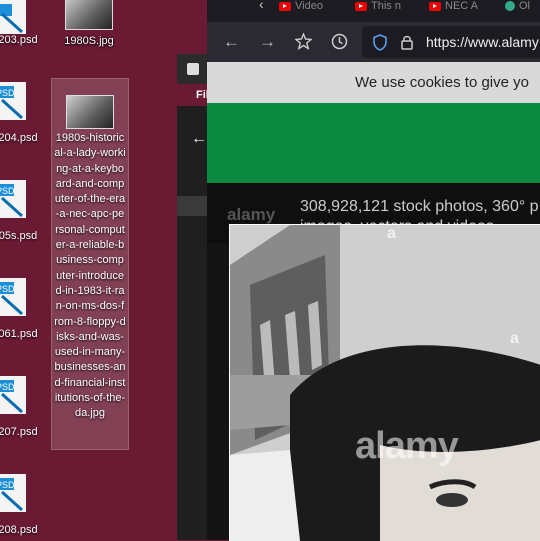  What do you see at coordinates (19, 138) in the screenshot?
I see `desktop-icon-label: 204.psd` at bounding box center [19, 138].